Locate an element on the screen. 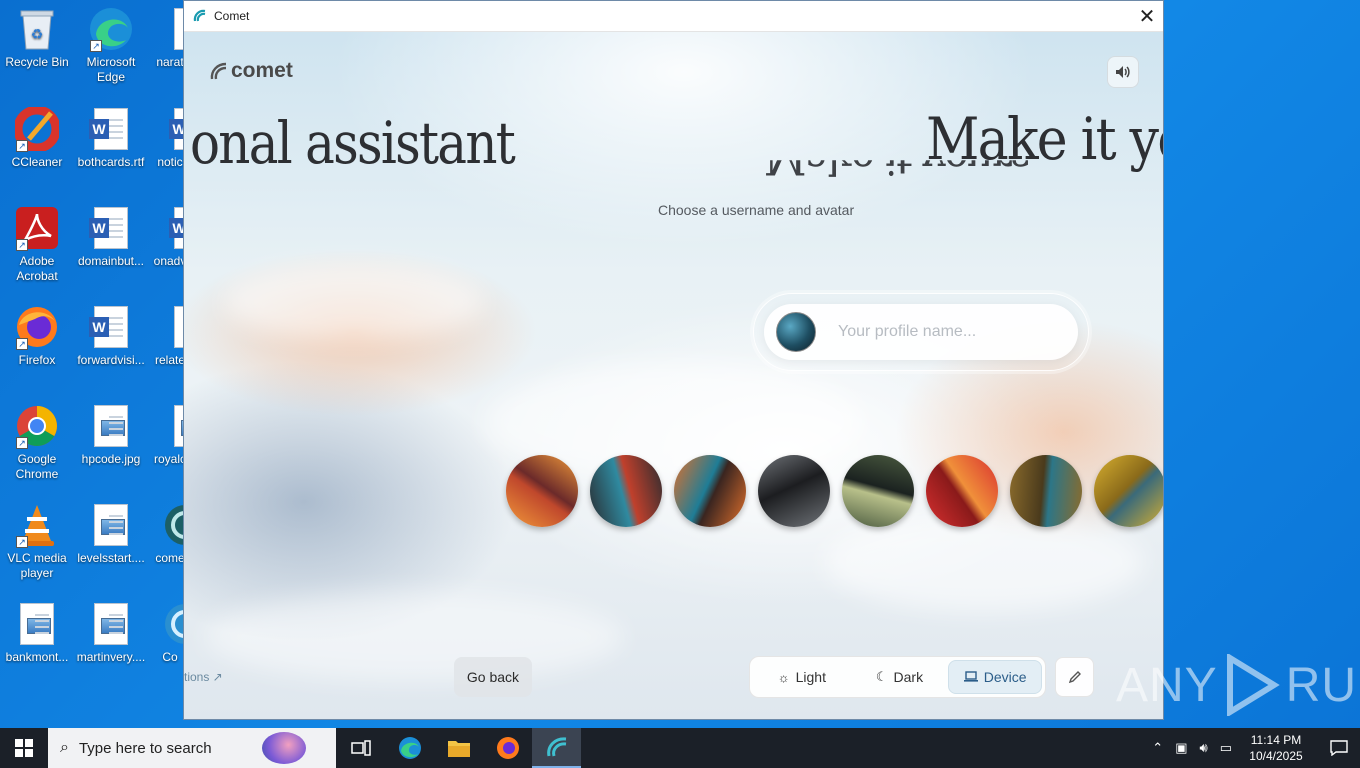  selected-avatar is located at coordinates (796, 332).